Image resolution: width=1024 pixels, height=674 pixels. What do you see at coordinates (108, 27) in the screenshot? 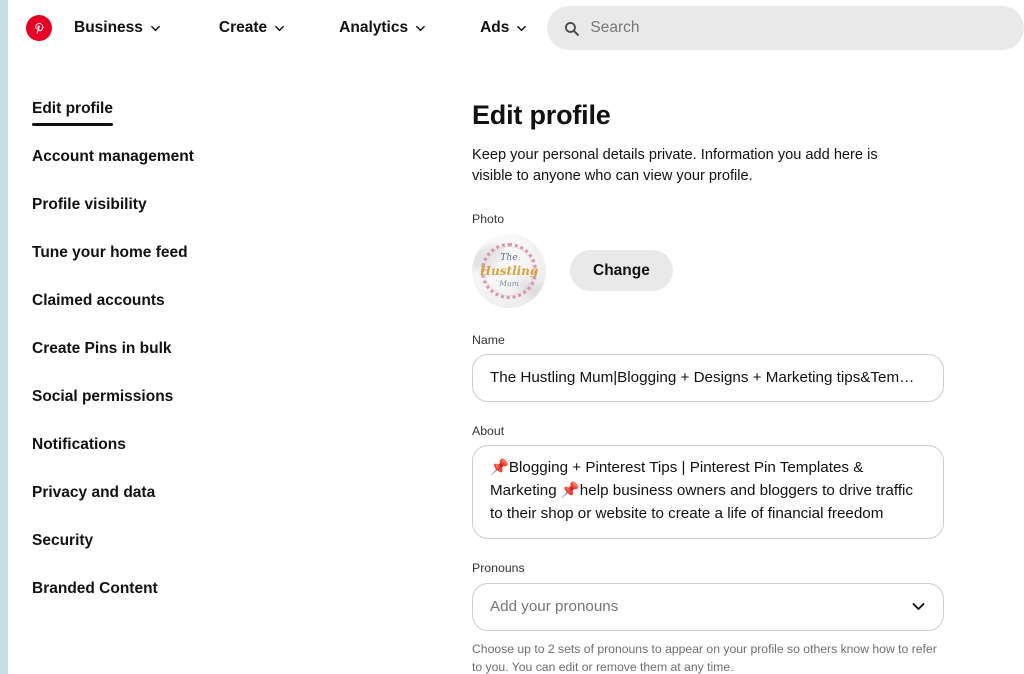
I see `nav-item-business-label: Business` at bounding box center [108, 27].